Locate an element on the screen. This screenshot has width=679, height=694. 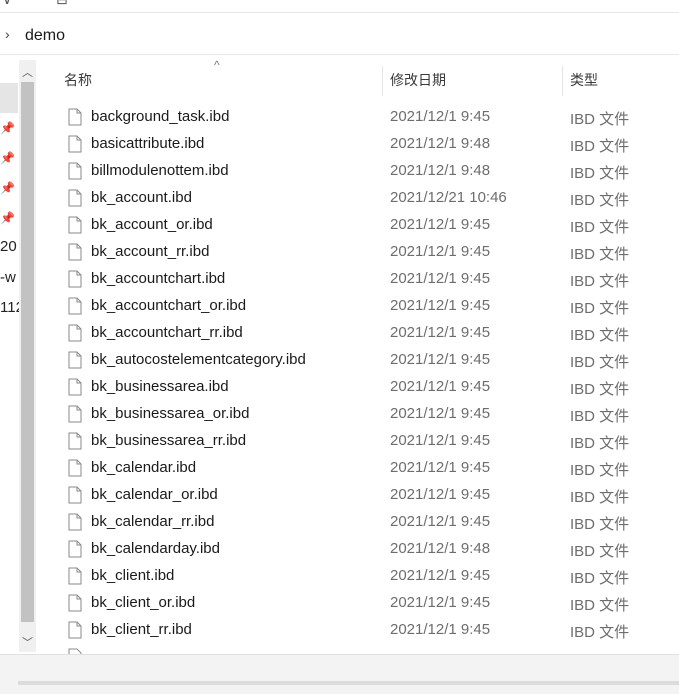
file-name: bk_accountchart_or.ibd is located at coordinates (168, 305).